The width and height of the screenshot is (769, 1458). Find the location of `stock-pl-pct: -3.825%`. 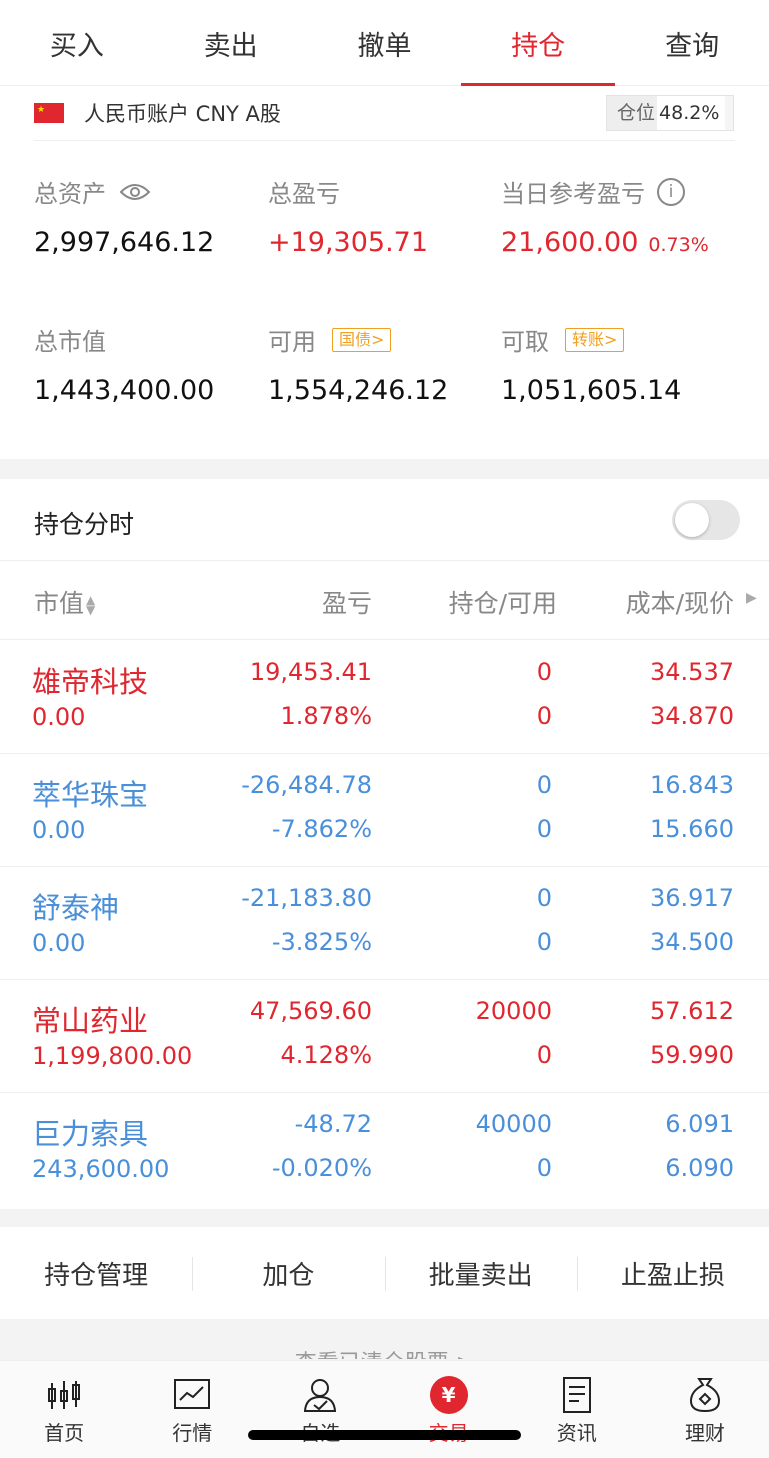

stock-pl-pct: -3.825% is located at coordinates (321, 942).